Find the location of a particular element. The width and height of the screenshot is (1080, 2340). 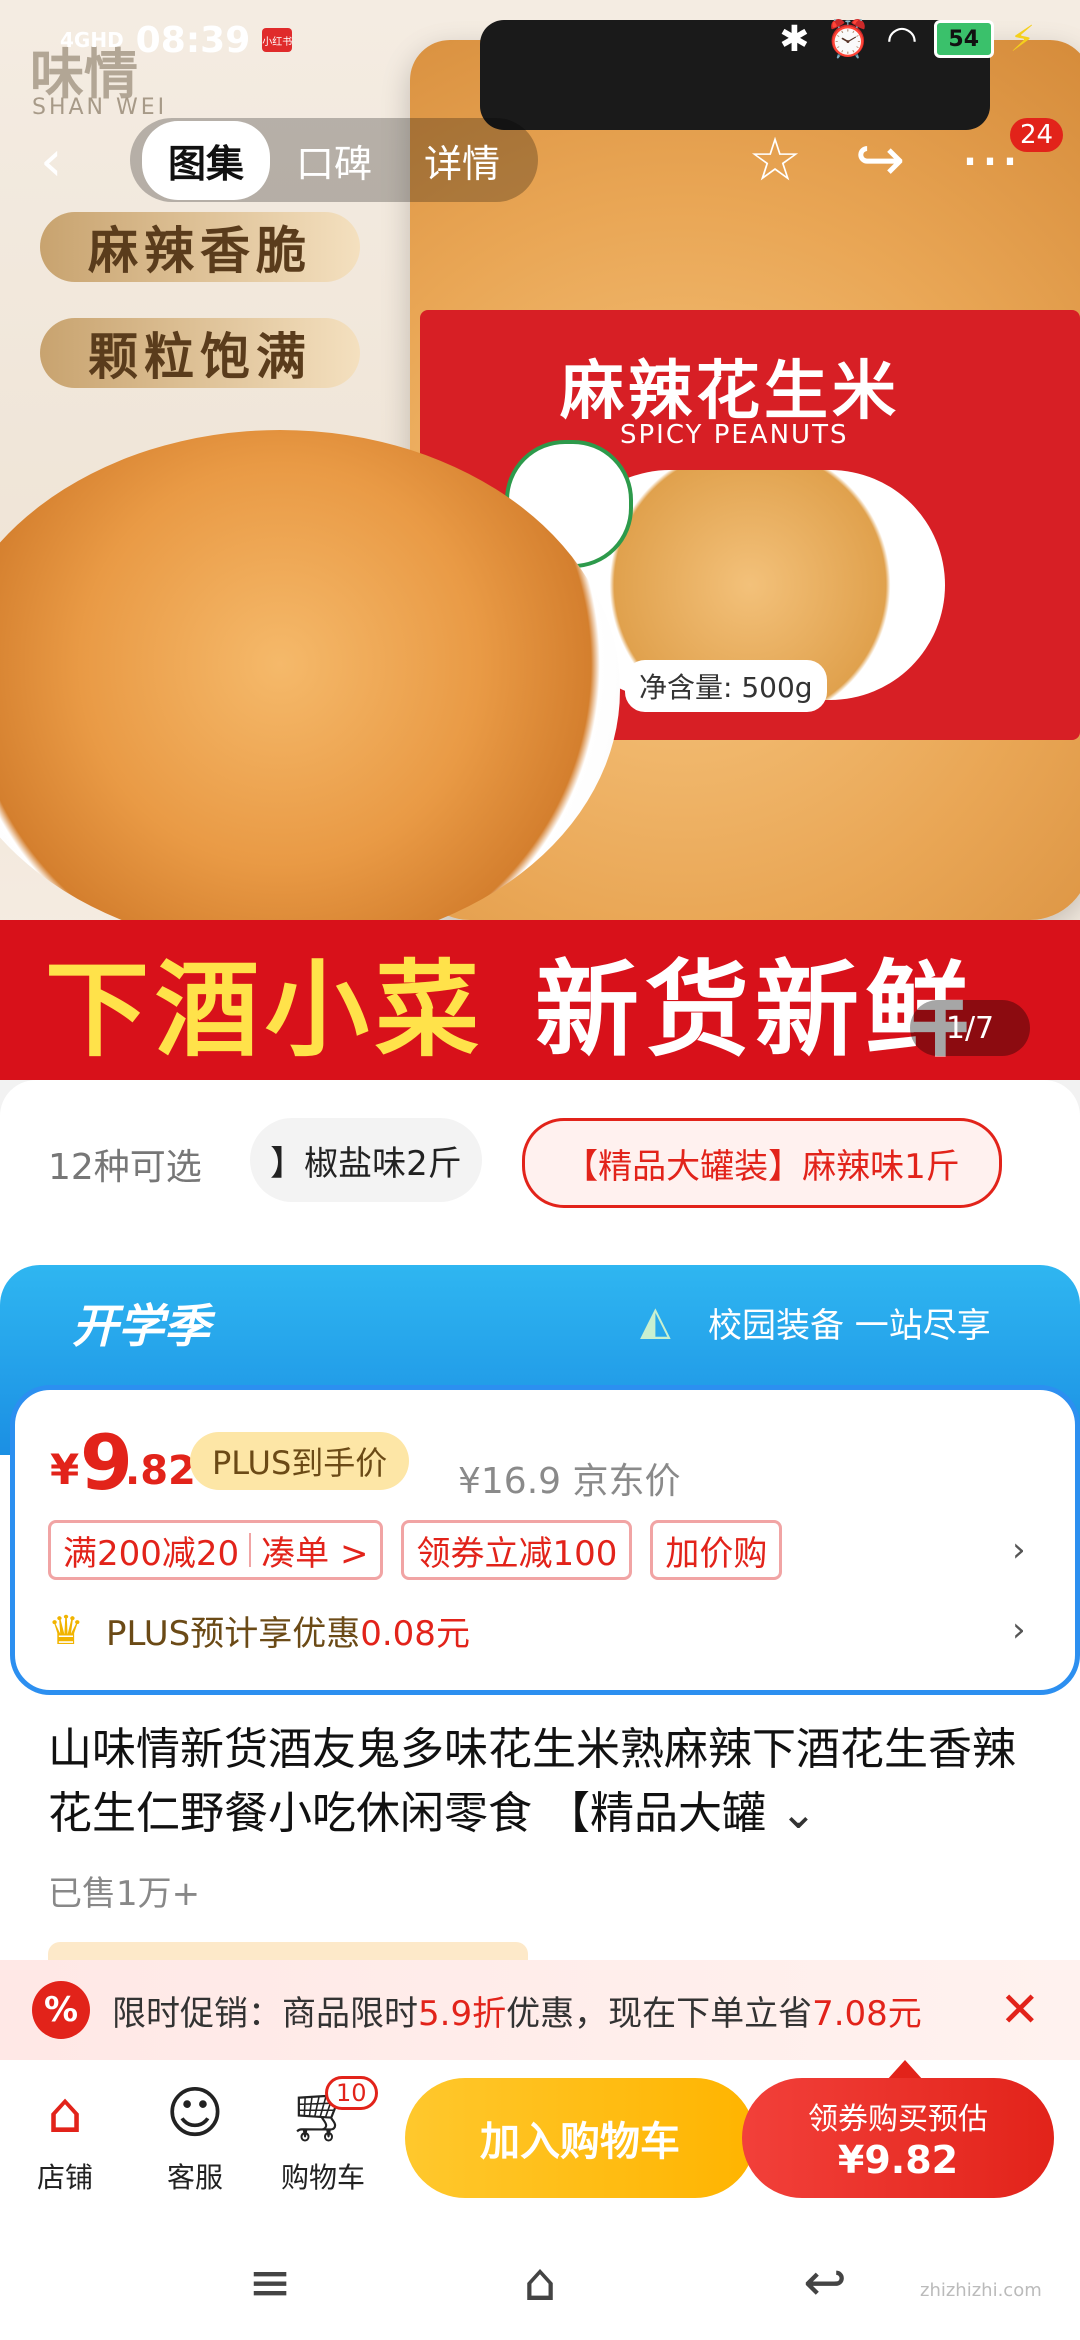

buy-button-label: 领券购买预估 is located at coordinates (898, 2119).